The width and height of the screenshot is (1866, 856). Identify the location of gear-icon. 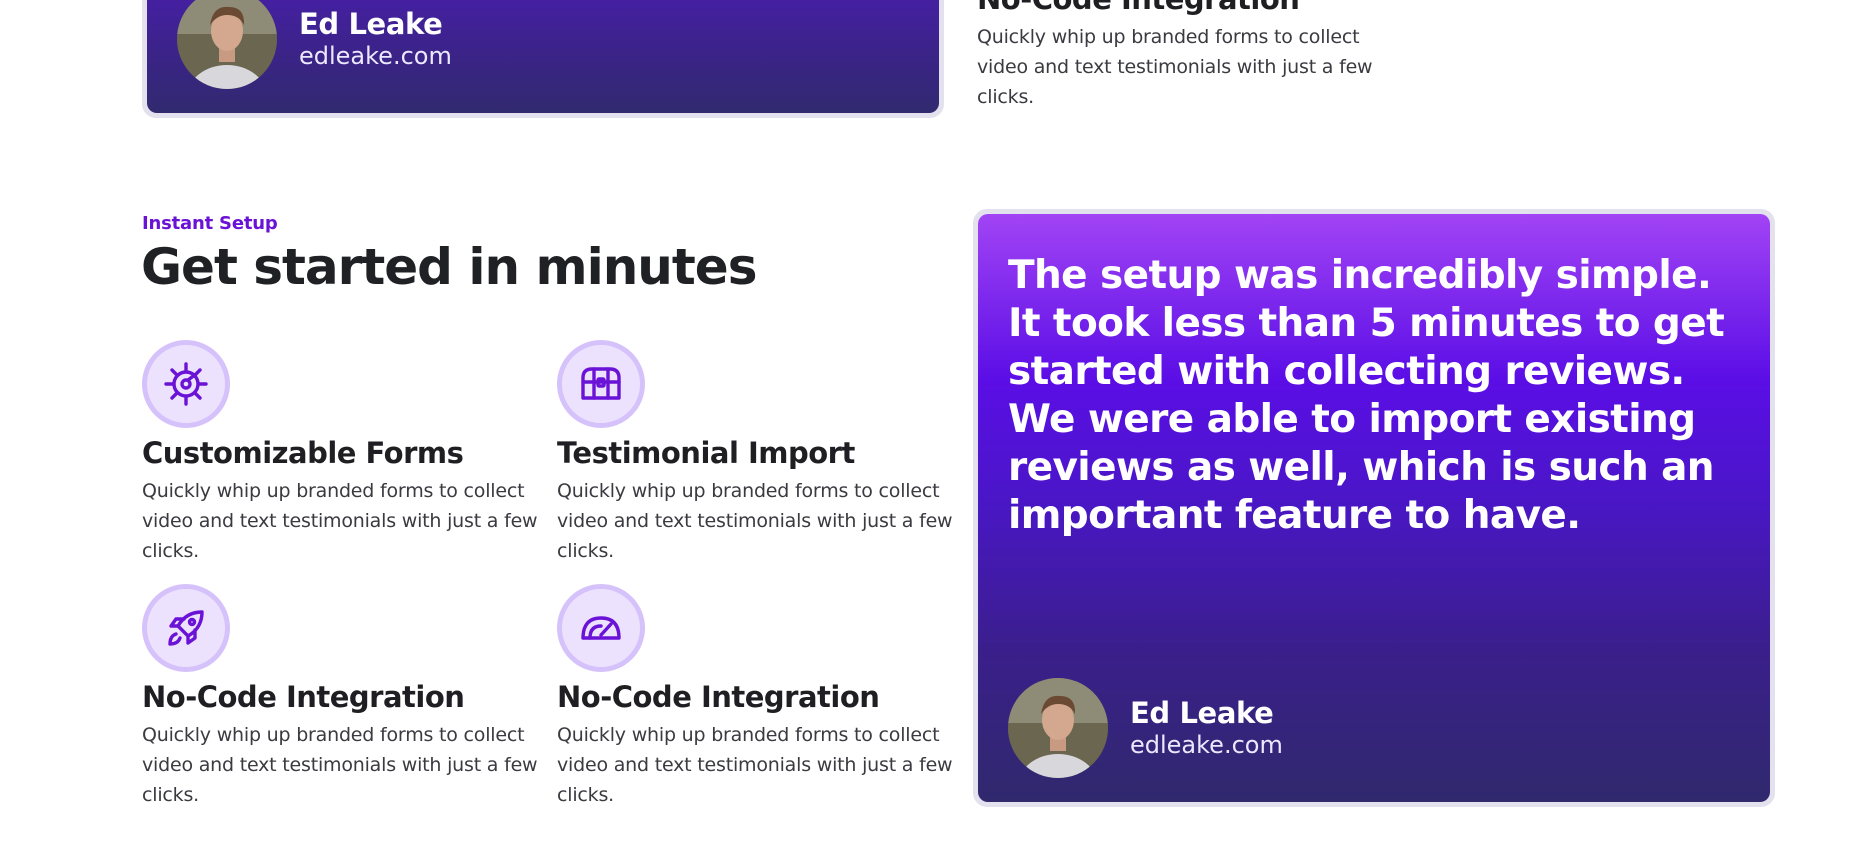
(186, 384).